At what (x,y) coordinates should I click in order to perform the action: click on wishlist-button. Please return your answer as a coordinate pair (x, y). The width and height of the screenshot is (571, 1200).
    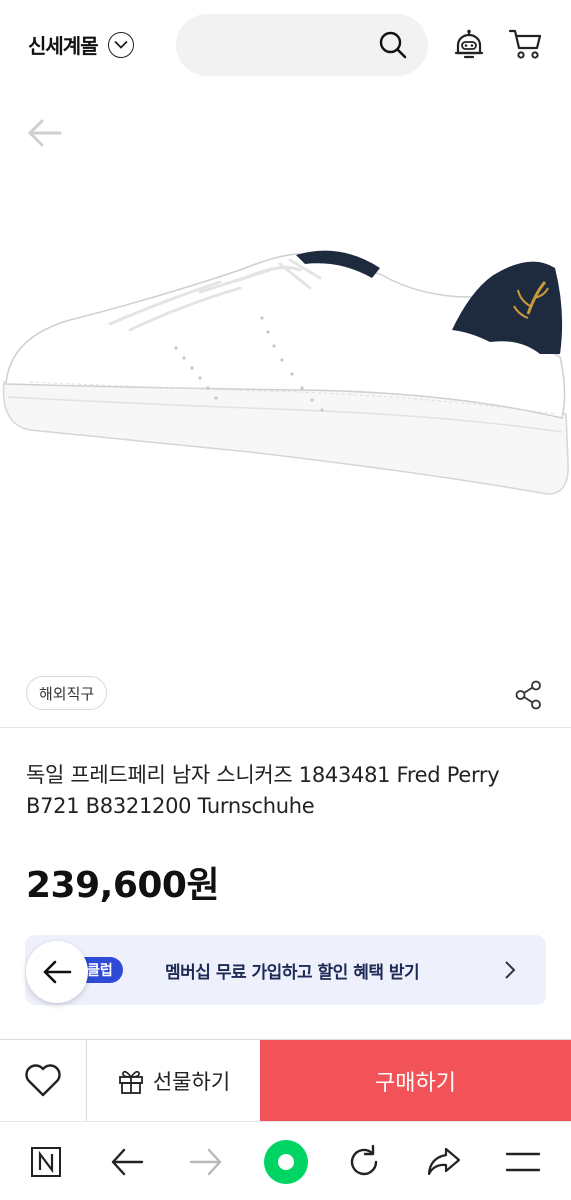
    Looking at the image, I should click on (43, 1081).